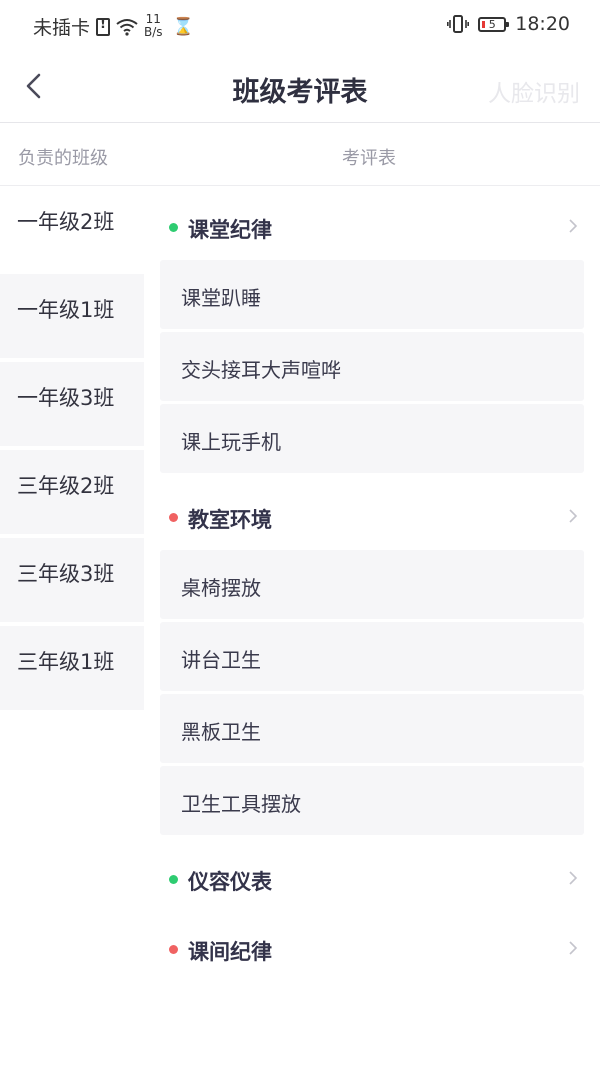 The width and height of the screenshot is (600, 1067). Describe the element at coordinates (534, 91) in the screenshot. I see `face-recognition-button: 人脸识别` at that location.